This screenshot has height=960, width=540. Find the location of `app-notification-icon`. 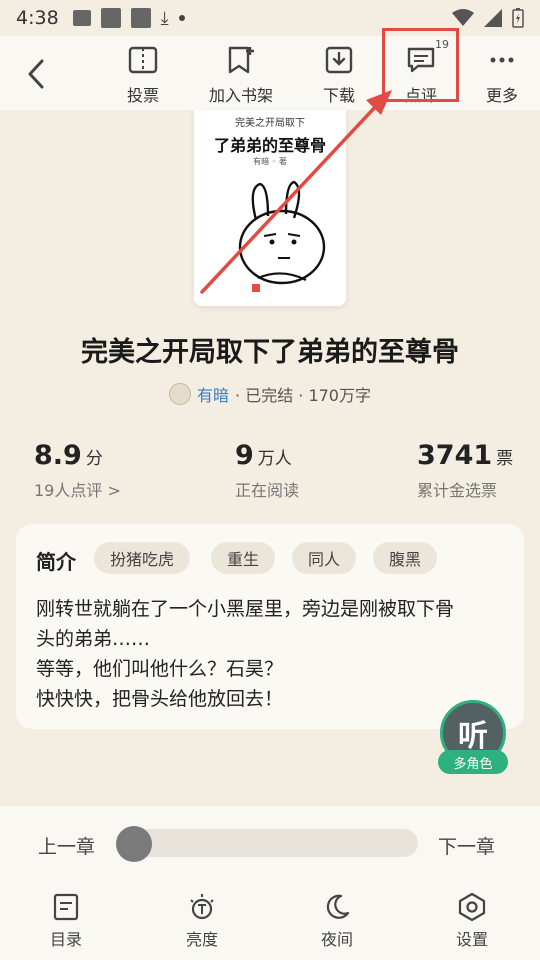

app-notification-icon is located at coordinates (110, 18).